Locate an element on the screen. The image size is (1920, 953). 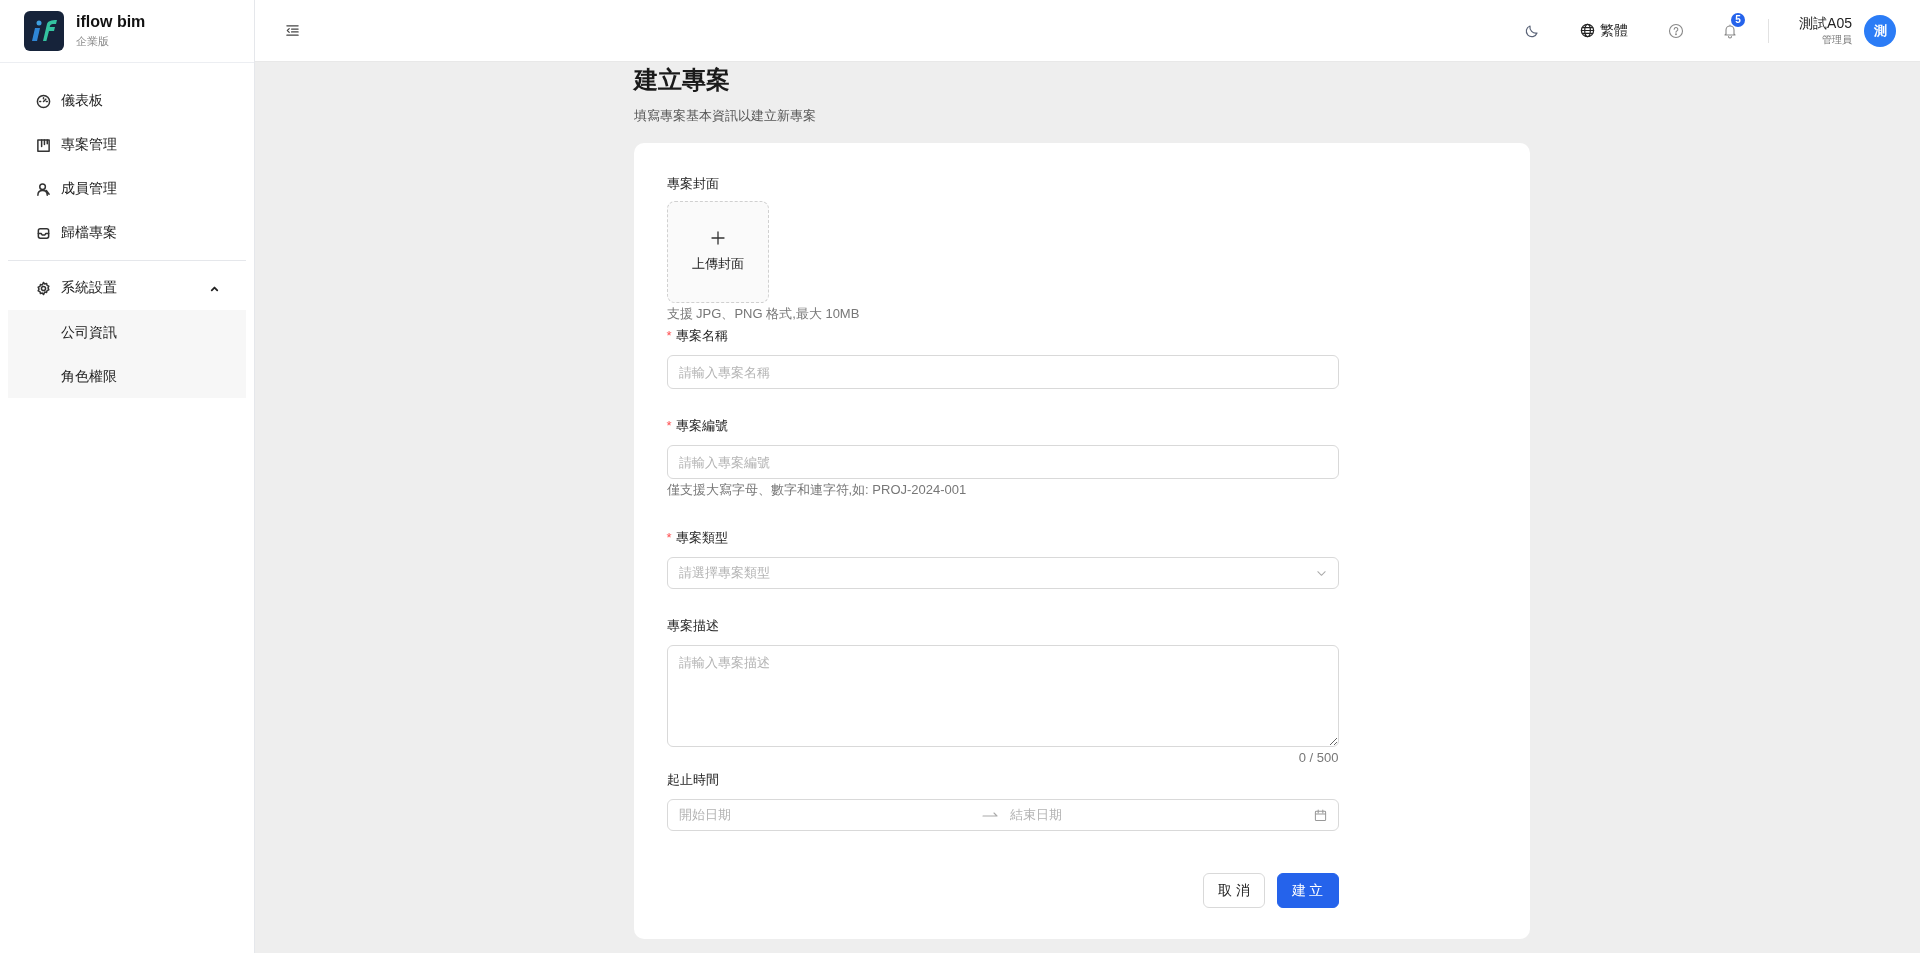
text-input: 請輸入專案名稱 is located at coordinates (1002, 372).